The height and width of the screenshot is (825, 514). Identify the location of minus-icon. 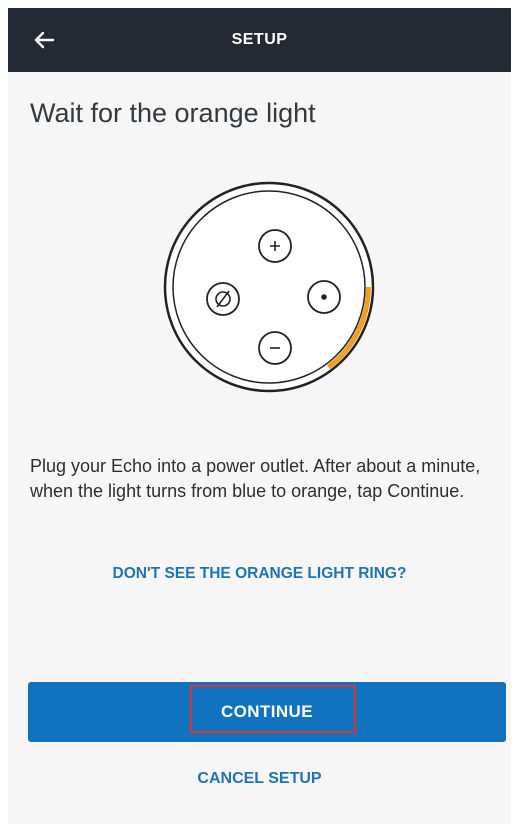
(275, 348).